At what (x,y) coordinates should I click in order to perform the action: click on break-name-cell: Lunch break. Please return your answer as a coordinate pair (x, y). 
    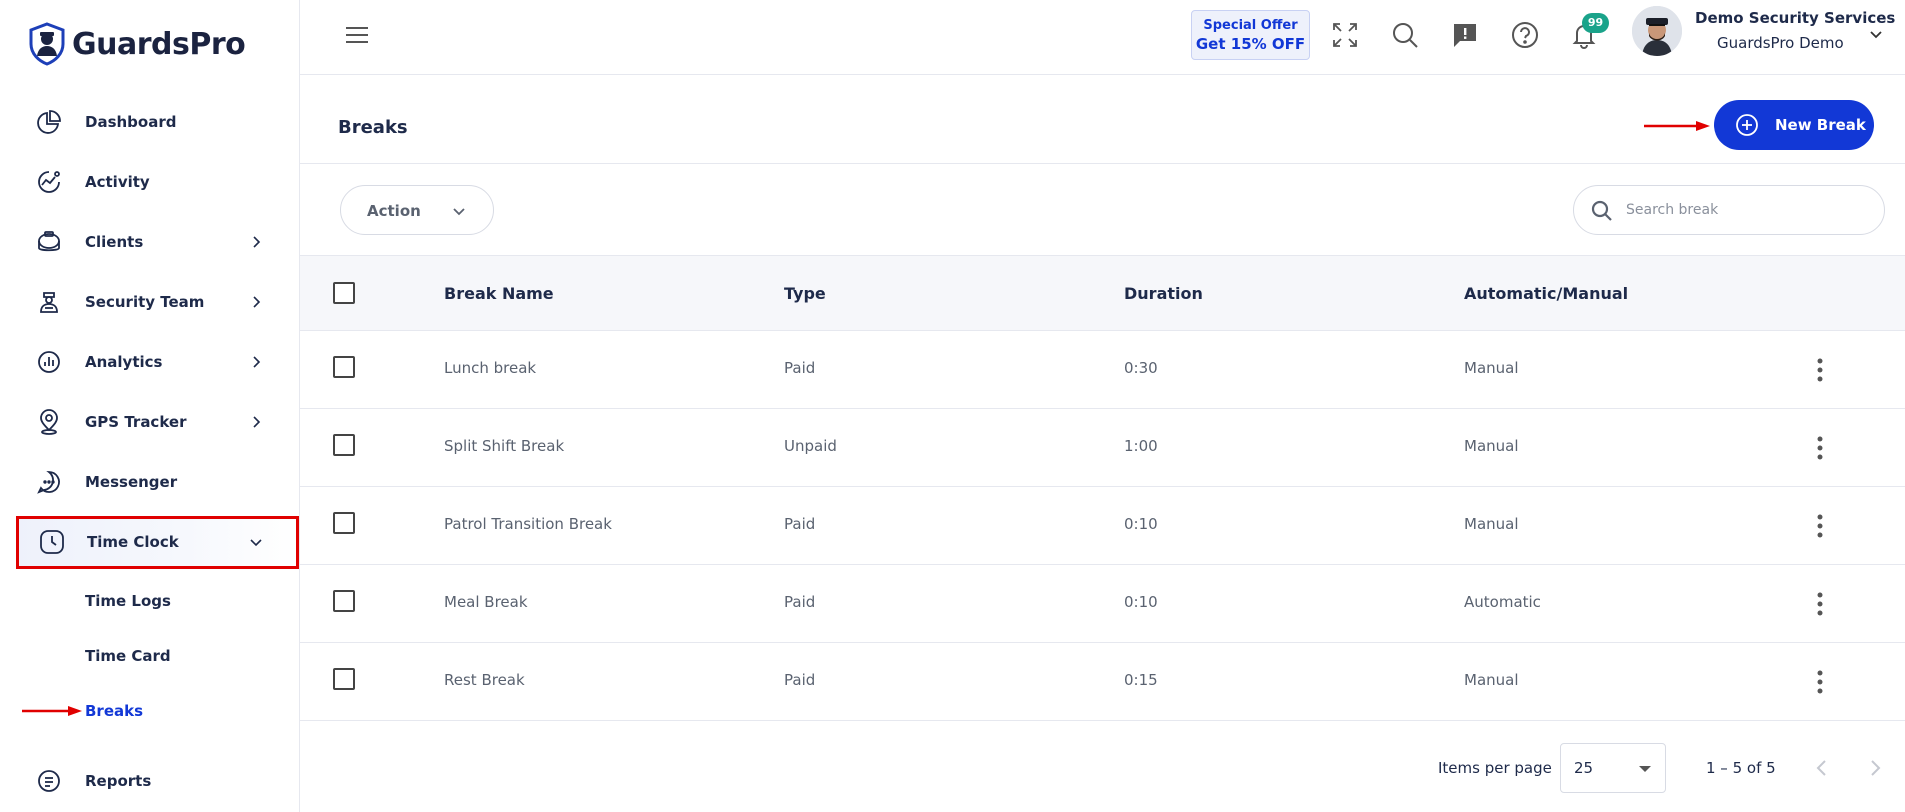
    Looking at the image, I should click on (490, 368).